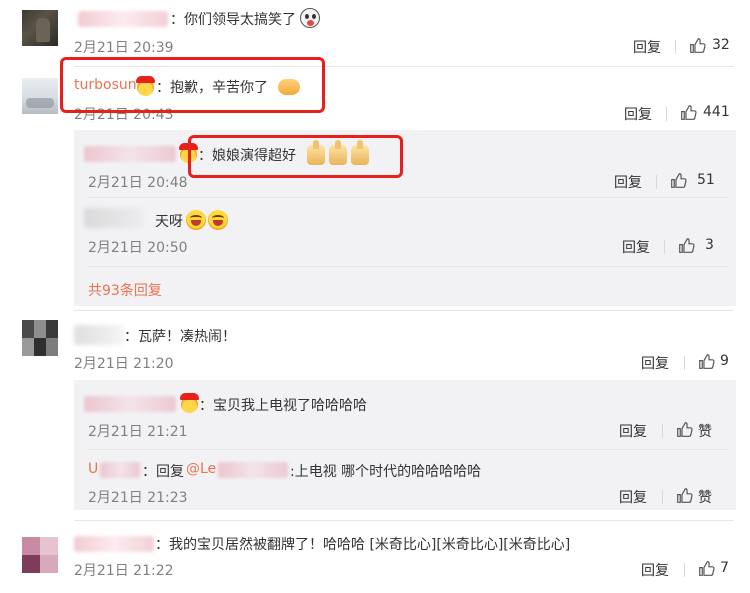  What do you see at coordinates (138, 183) in the screenshot?
I see `reply-time: 2月21日 20:48` at bounding box center [138, 183].